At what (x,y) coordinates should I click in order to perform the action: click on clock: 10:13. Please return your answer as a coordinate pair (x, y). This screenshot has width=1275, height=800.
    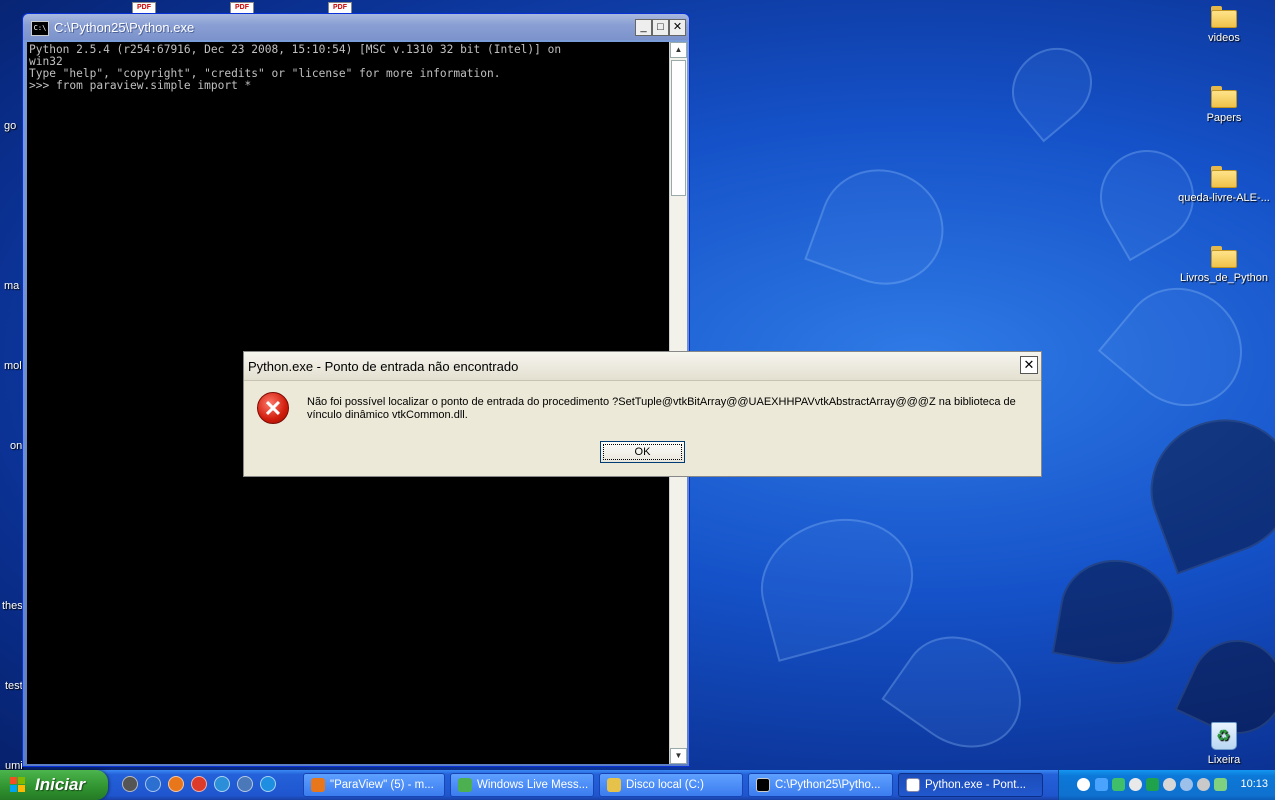
    Looking at the image, I should click on (1254, 784).